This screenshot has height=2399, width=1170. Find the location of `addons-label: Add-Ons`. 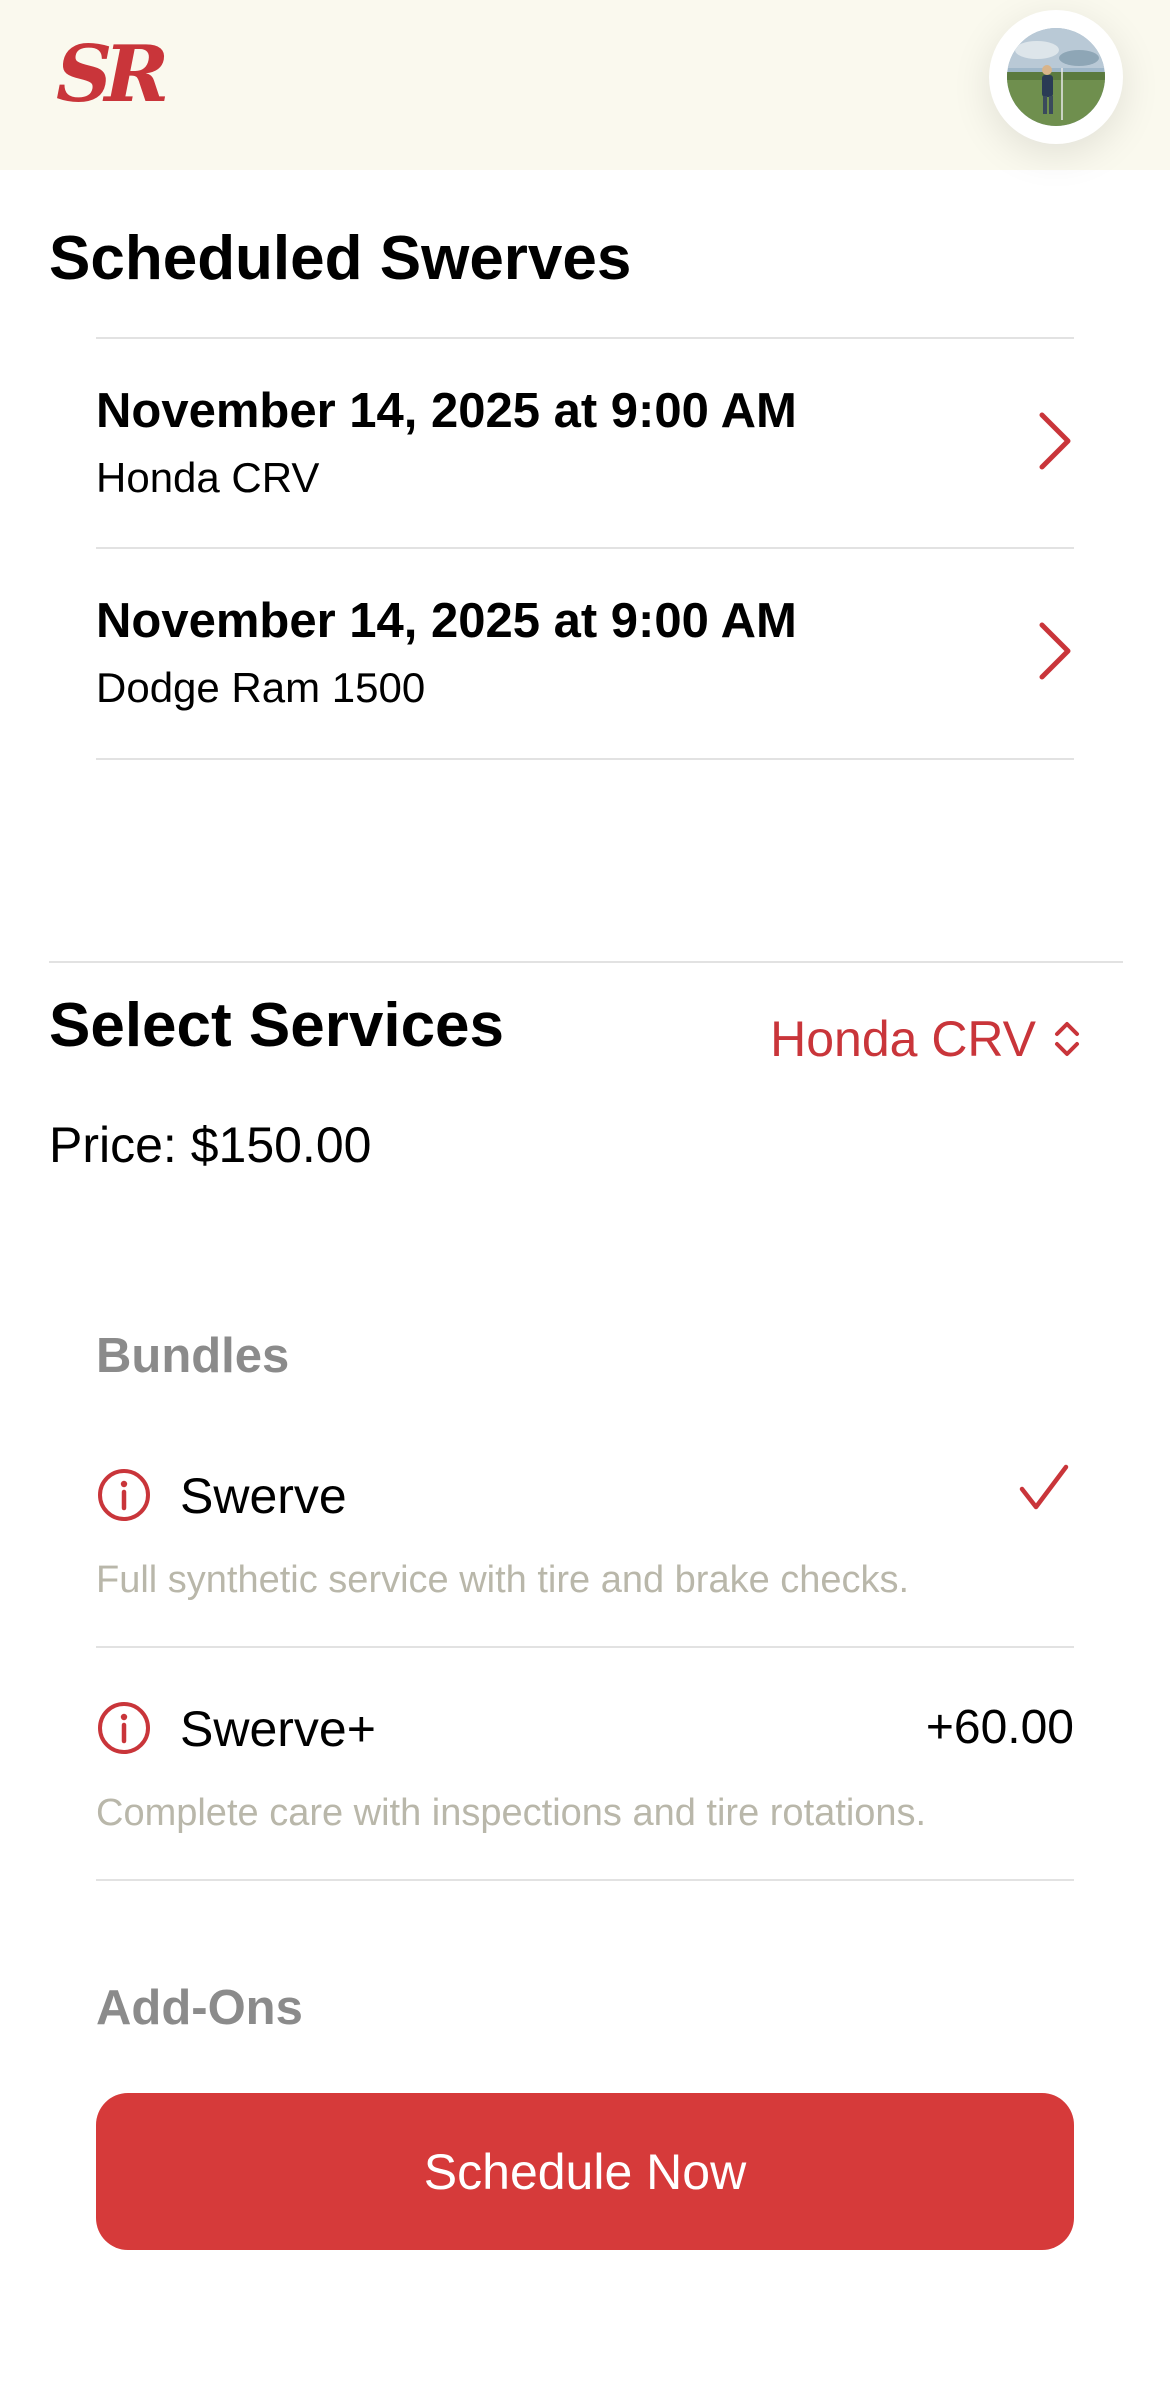

addons-label: Add-Ons is located at coordinates (199, 2008).